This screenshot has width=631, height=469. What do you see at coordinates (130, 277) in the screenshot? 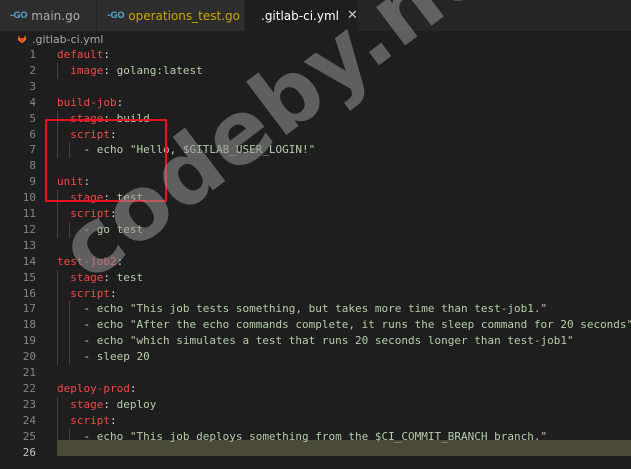
I see `code-token: test` at bounding box center [130, 277].